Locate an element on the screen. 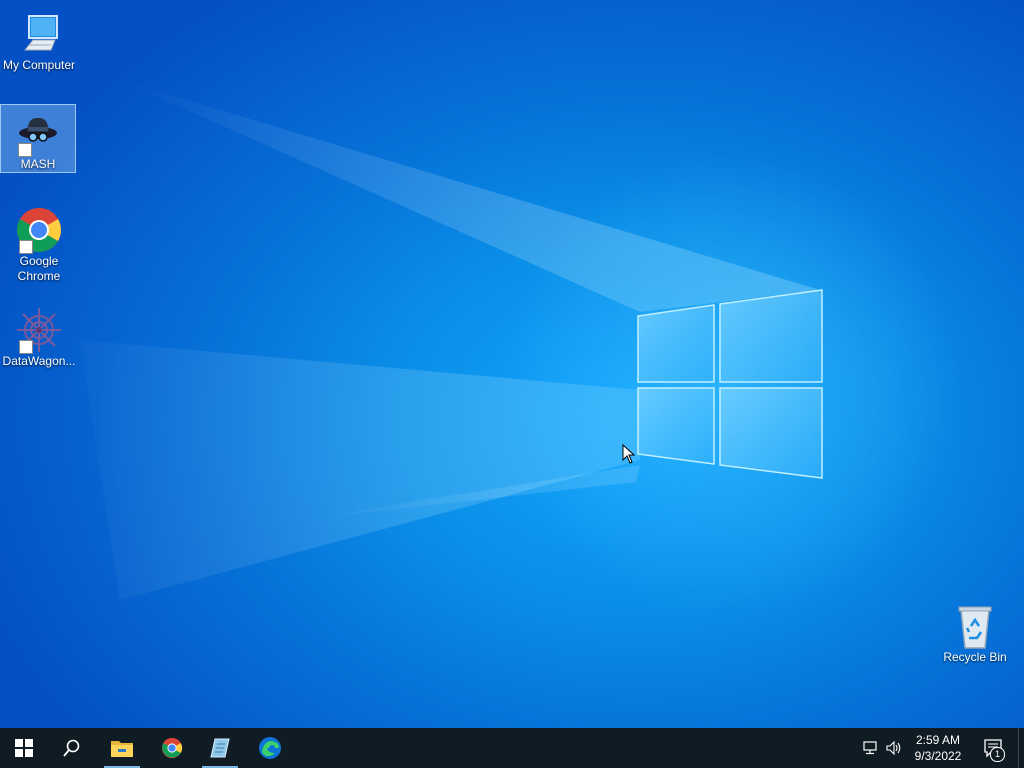 The image size is (1024, 768). start-button is located at coordinates (24, 748).